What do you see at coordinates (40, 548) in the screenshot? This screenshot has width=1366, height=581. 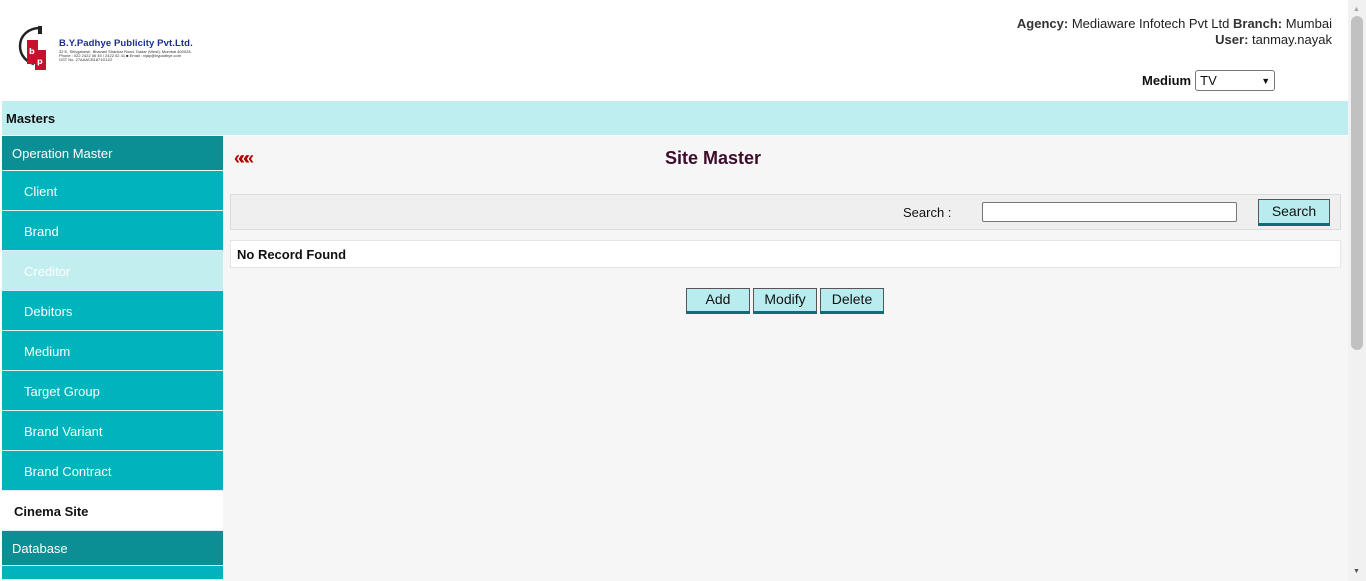 I see `sidebar-group-label: Database` at bounding box center [40, 548].